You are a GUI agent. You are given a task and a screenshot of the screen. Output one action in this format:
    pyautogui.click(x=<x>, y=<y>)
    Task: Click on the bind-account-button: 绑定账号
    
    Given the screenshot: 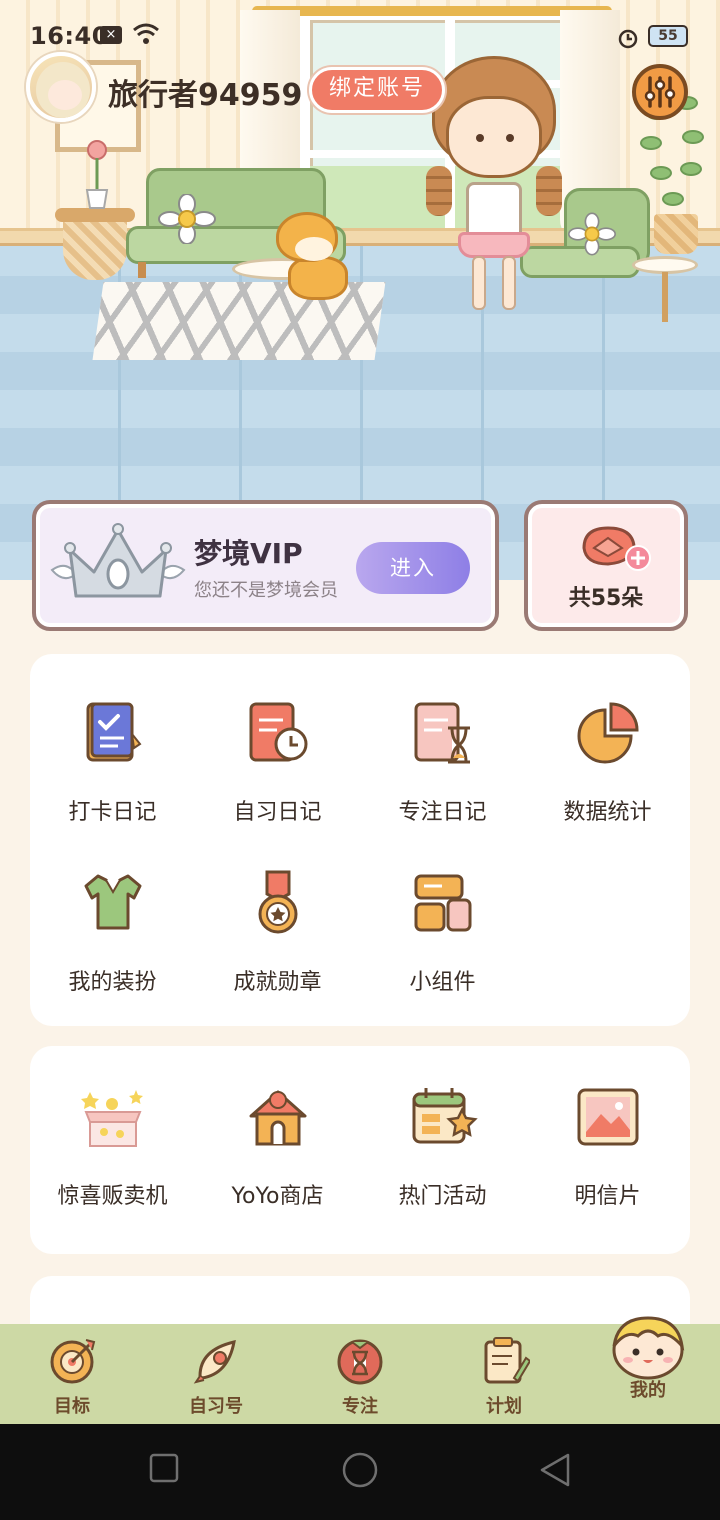 What is the action you would take?
    pyautogui.click(x=377, y=90)
    